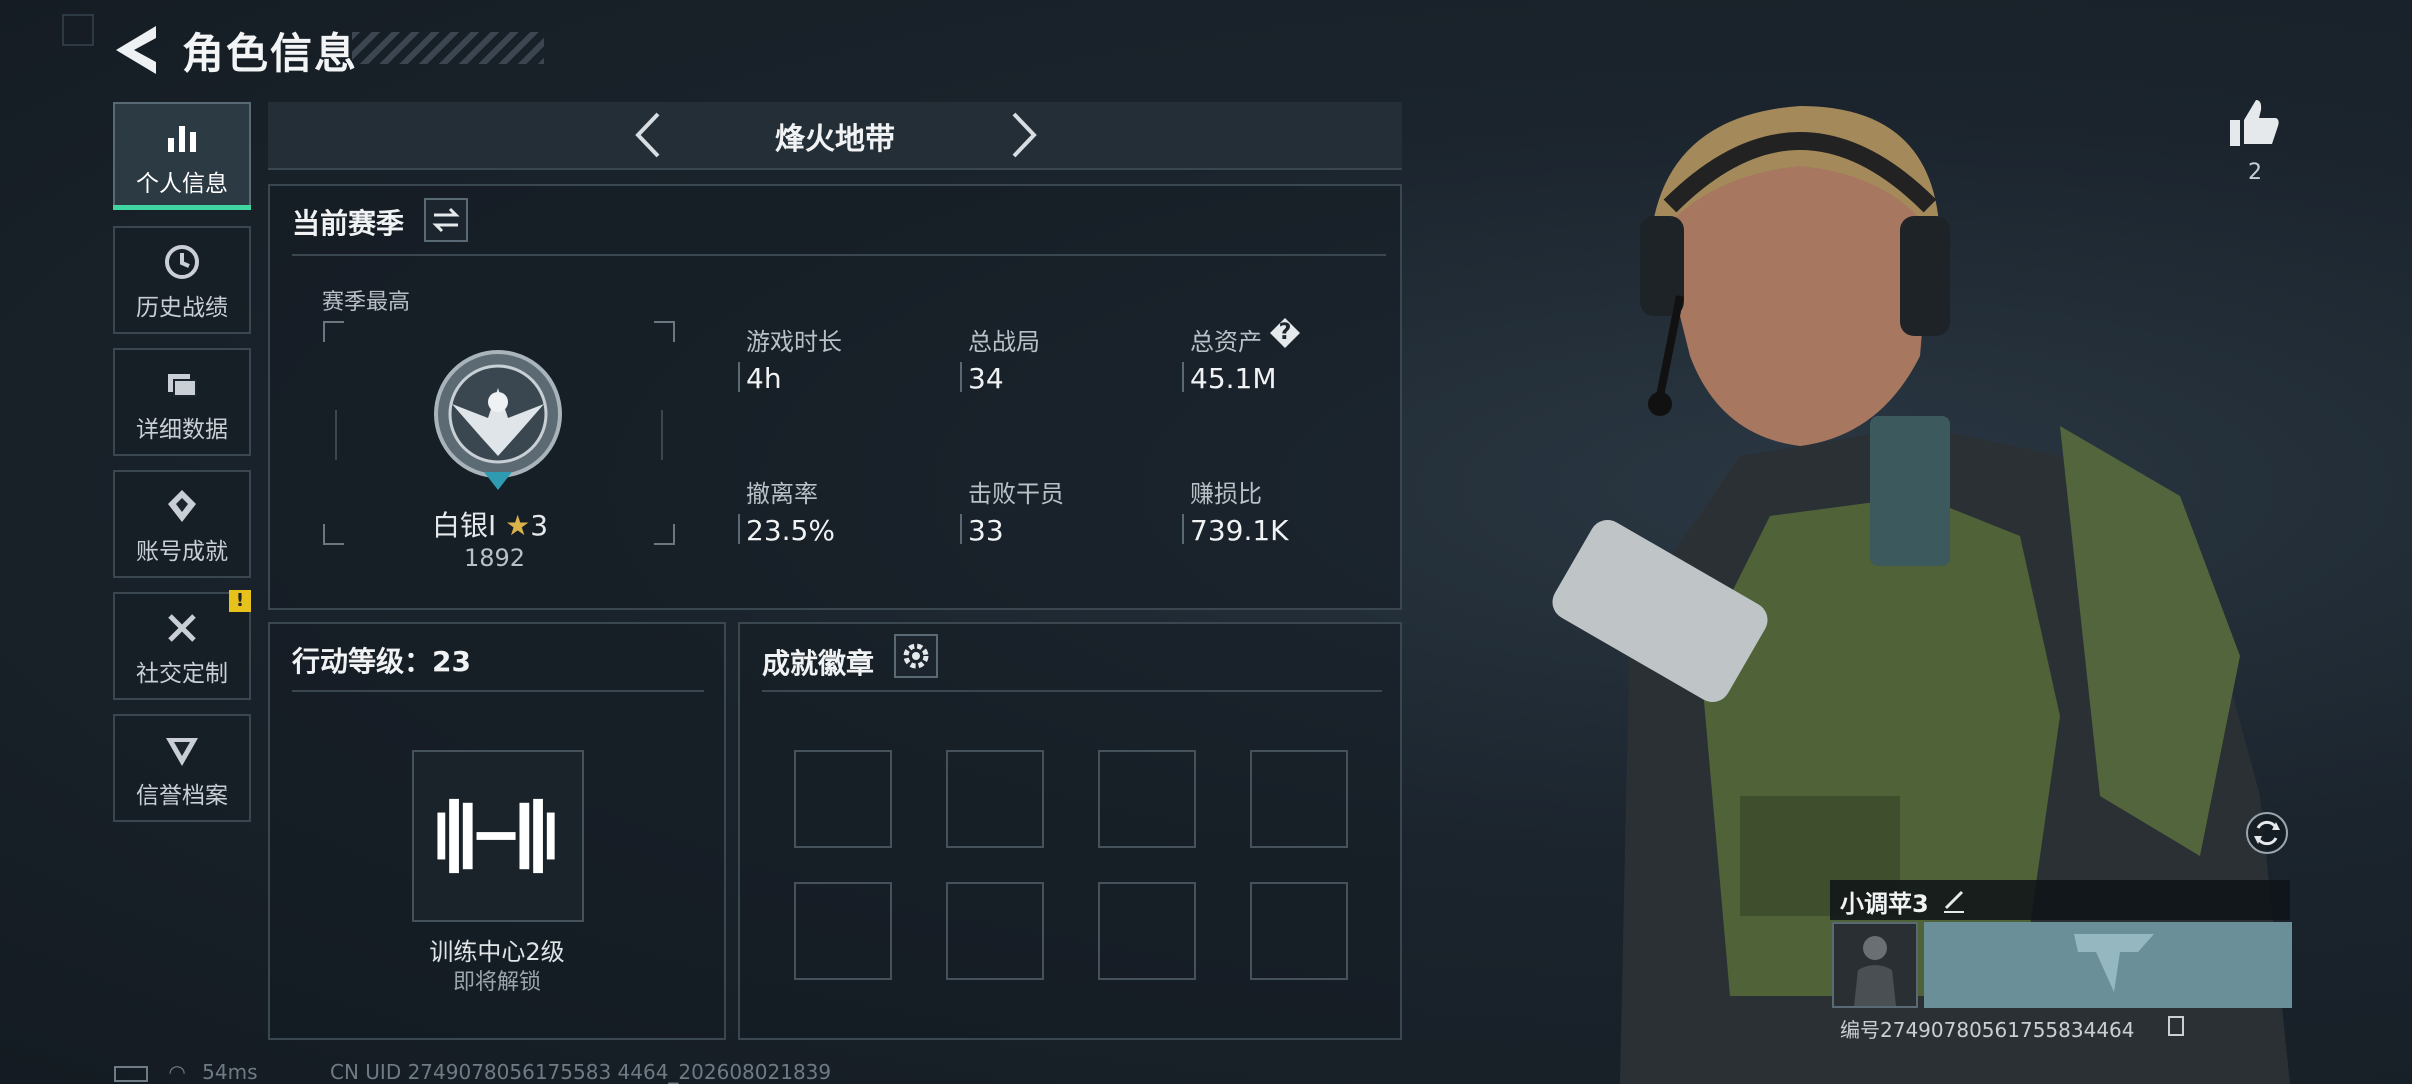 The width and height of the screenshot is (2412, 1084). Describe the element at coordinates (182, 674) in the screenshot. I see `sidebar-item-label: 社交定制` at that location.